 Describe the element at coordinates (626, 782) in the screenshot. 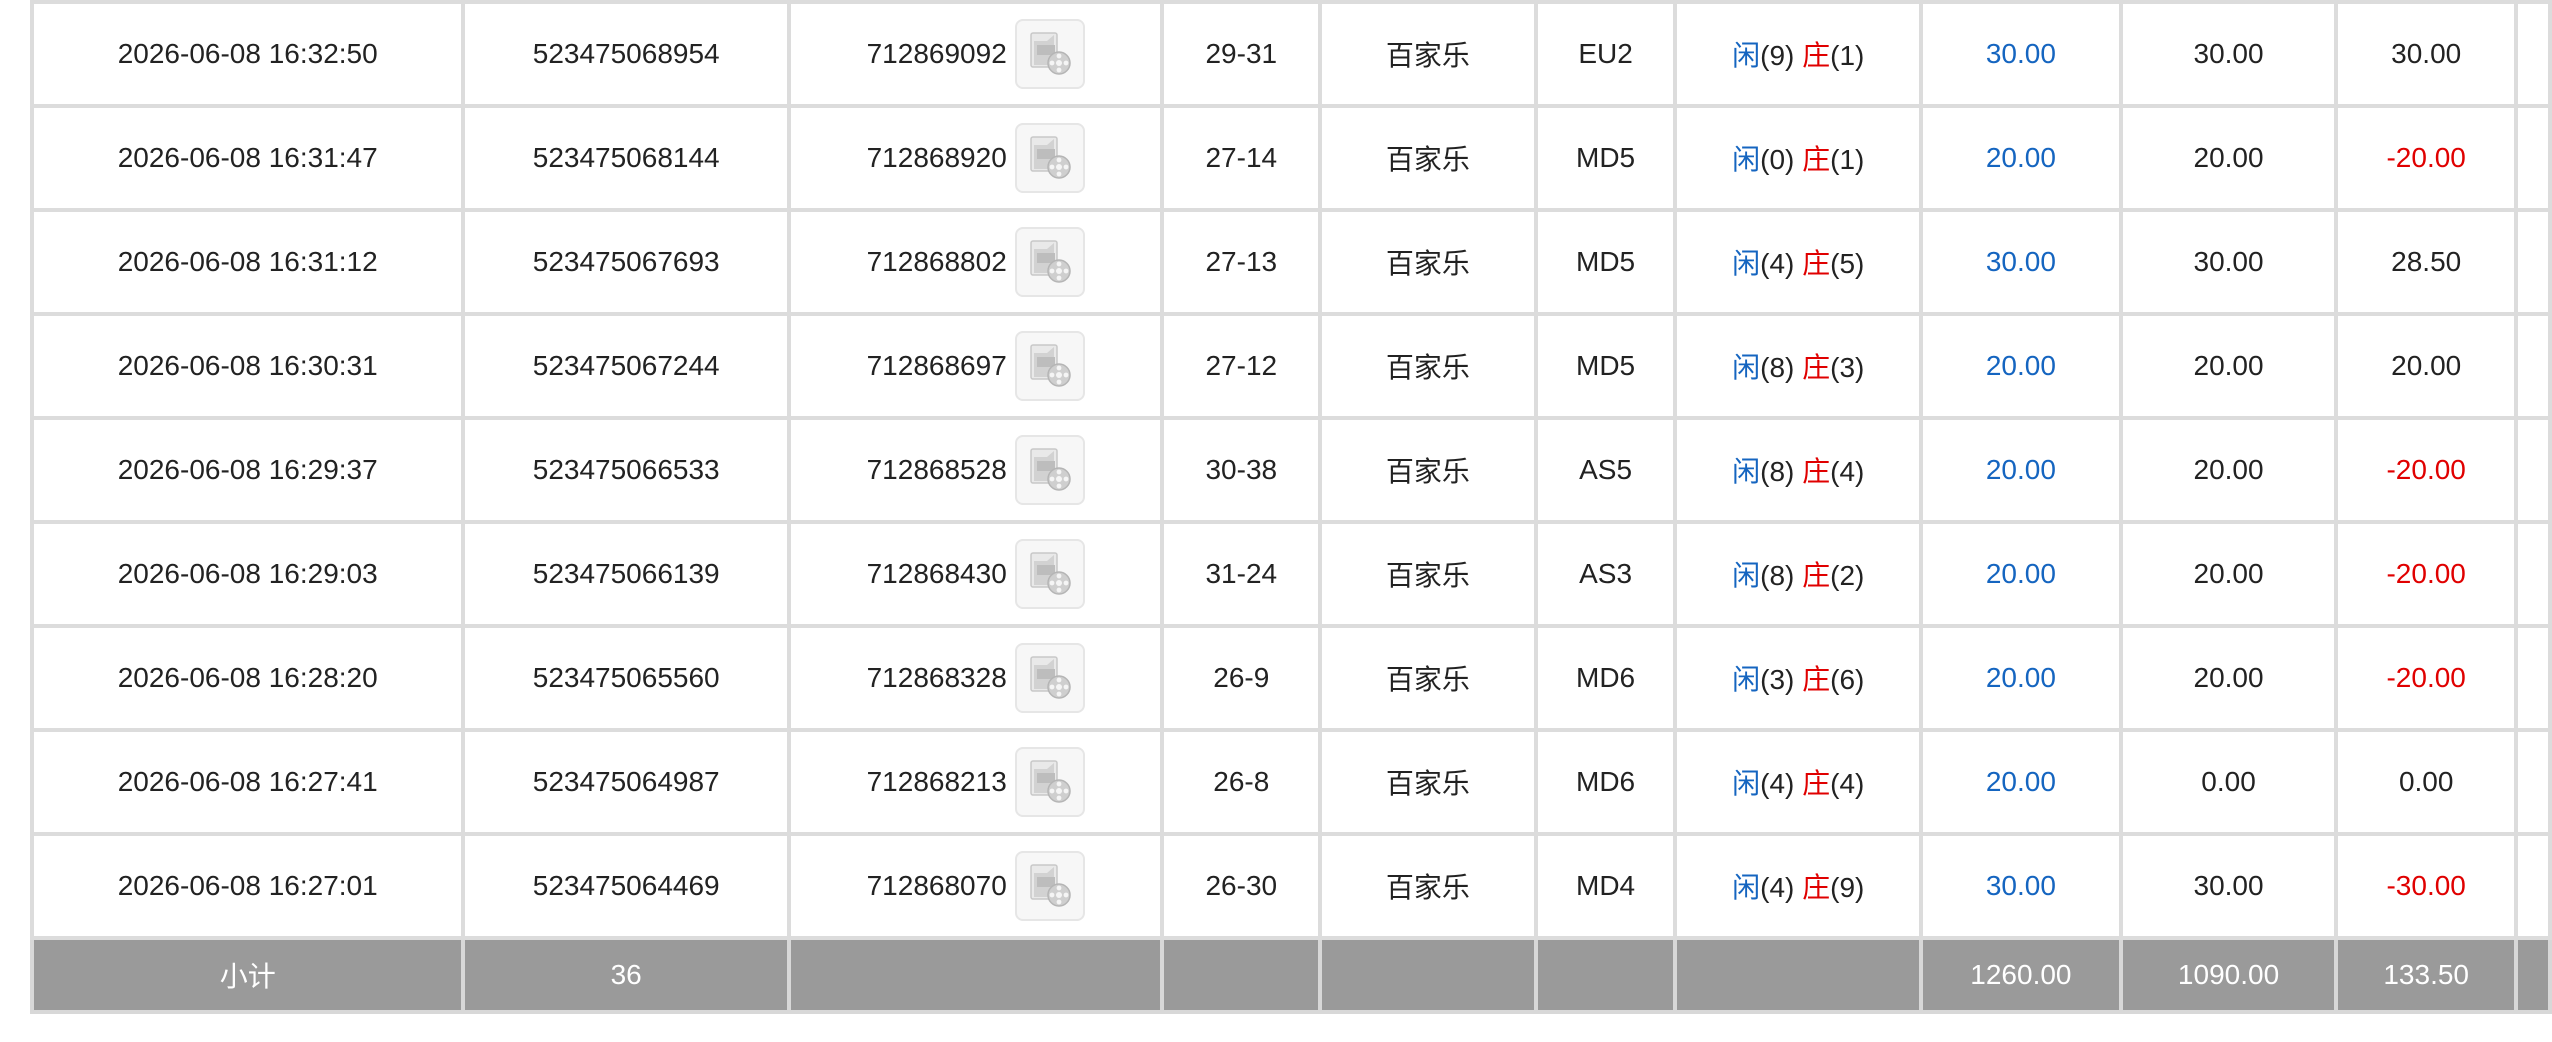

I see `bet-id-cell: 523475064987` at that location.